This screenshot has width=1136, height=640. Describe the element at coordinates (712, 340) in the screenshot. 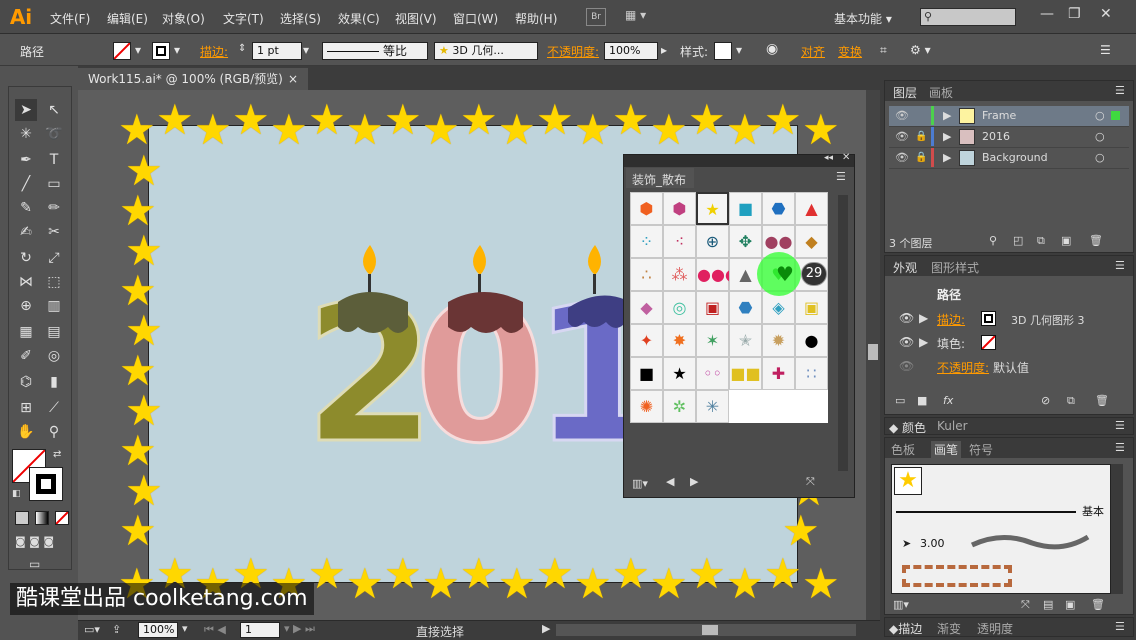

I see `brush-thumbnail: ✶` at that location.